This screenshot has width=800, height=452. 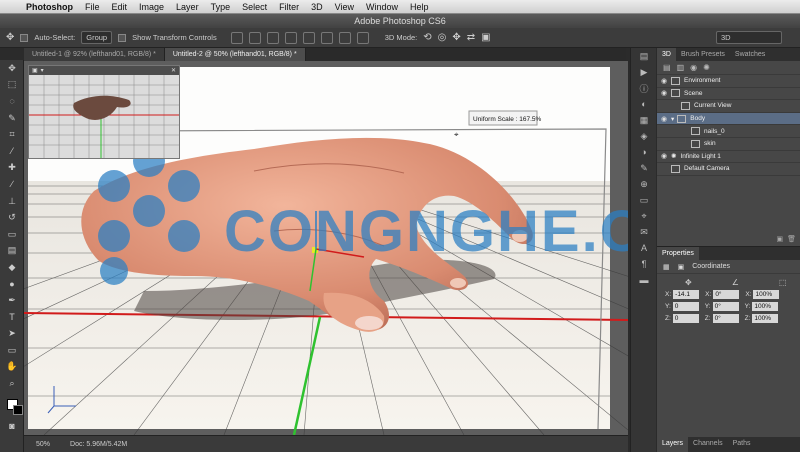 I want to click on blur-icon: ◆, so click(x=12, y=267).